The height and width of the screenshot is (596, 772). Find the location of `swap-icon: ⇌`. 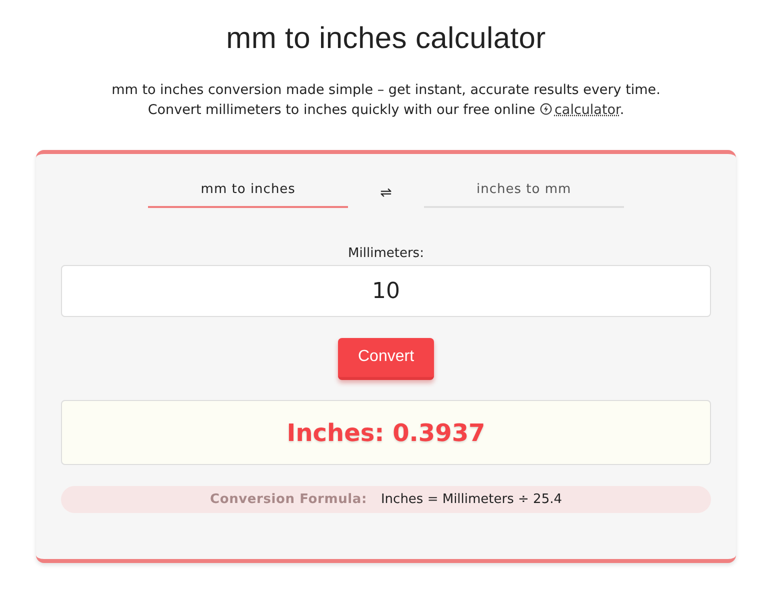

swap-icon: ⇌ is located at coordinates (386, 193).